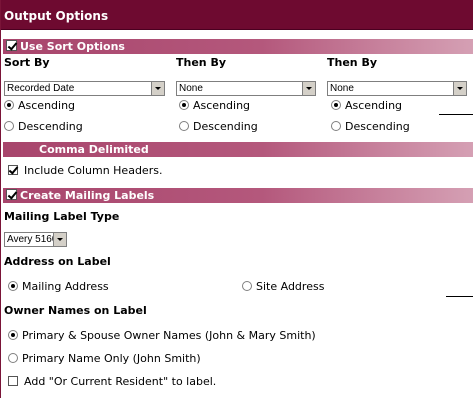  Describe the element at coordinates (41, 88) in the screenshot. I see `sort-by-select-value: Recorded Date` at that location.